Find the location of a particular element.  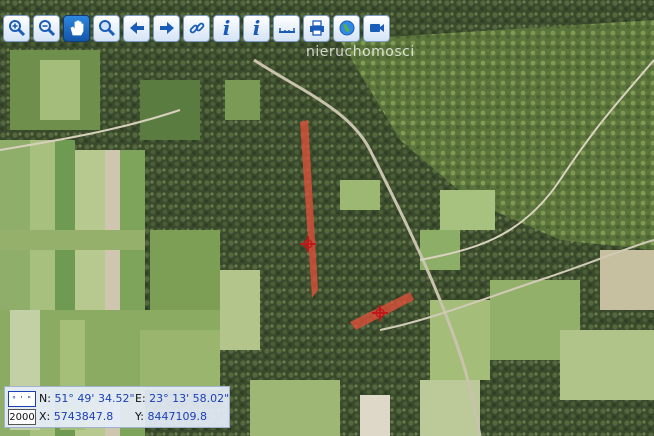

info-cursor-icon: i is located at coordinates (256, 28).